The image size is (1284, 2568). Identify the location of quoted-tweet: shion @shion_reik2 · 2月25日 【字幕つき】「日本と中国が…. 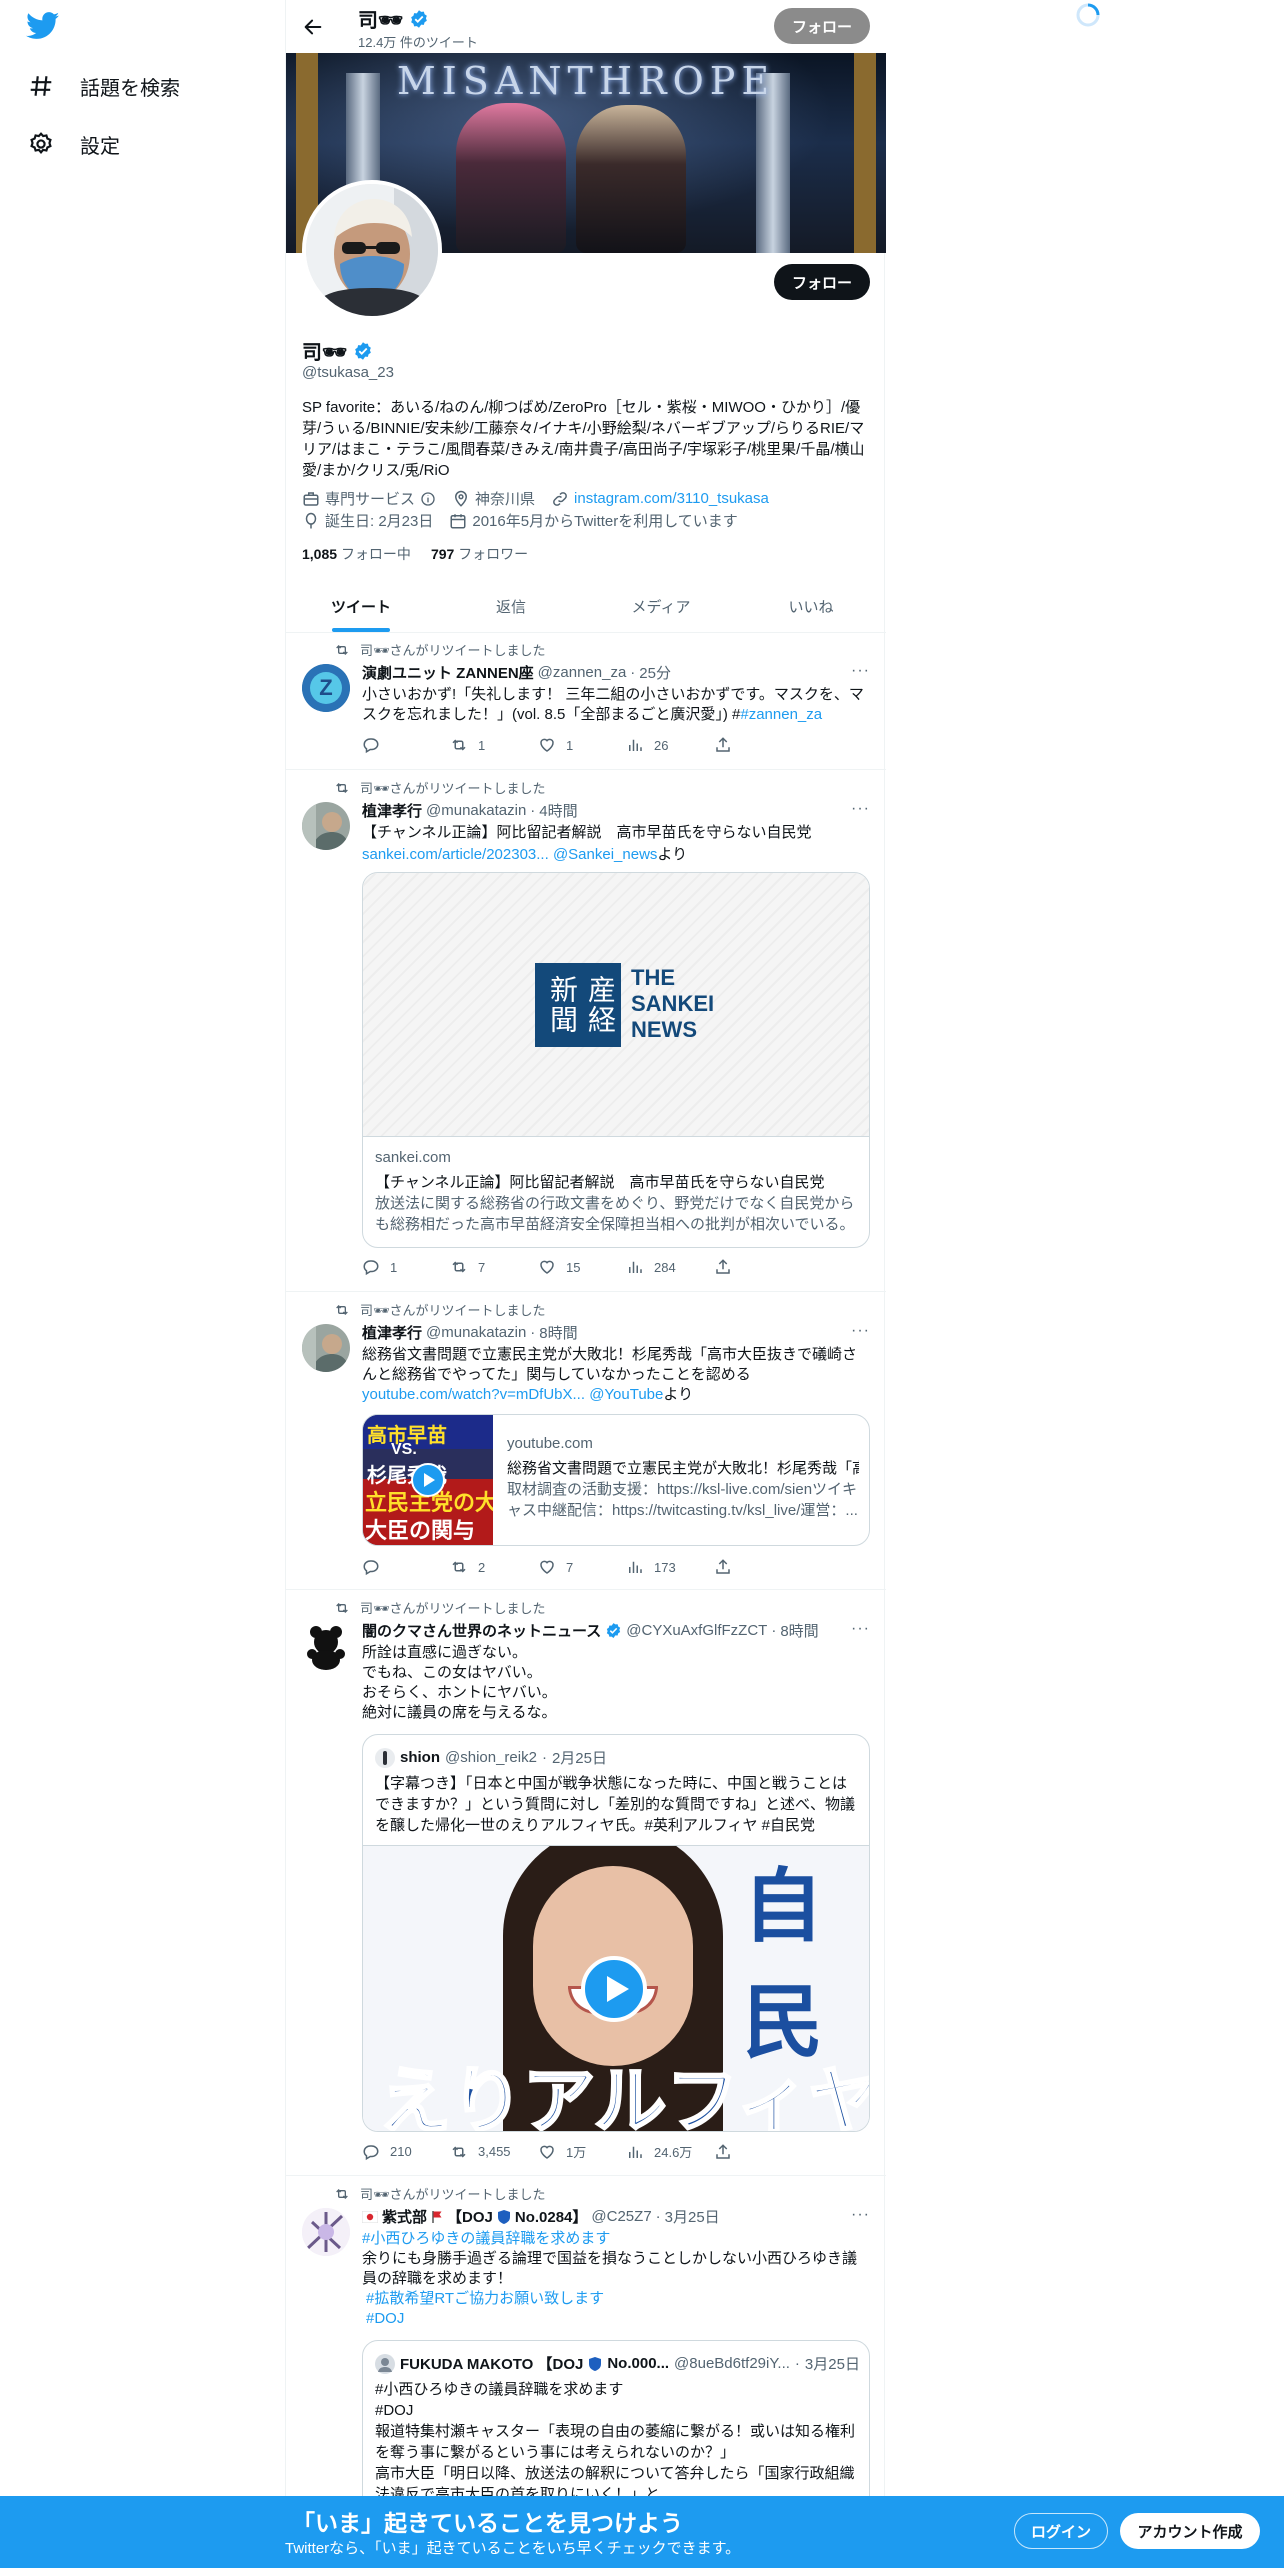
(616, 1933).